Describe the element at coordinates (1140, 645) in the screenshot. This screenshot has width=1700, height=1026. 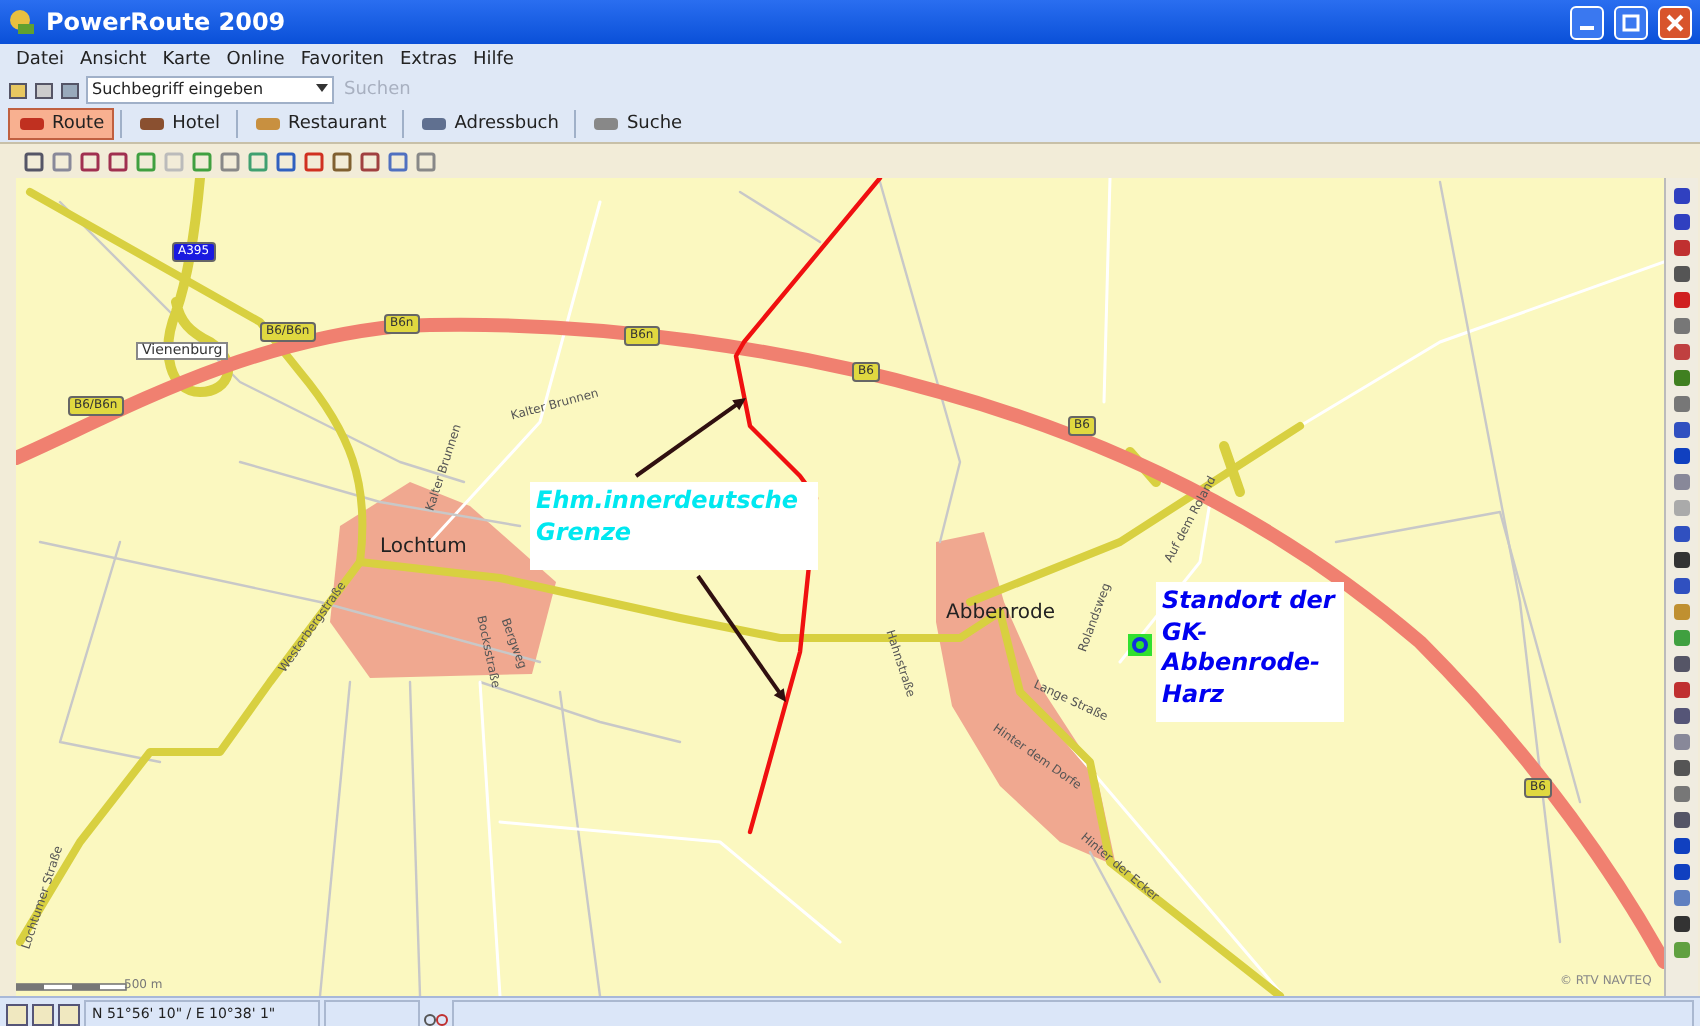
I see `location-marker-icon` at that location.